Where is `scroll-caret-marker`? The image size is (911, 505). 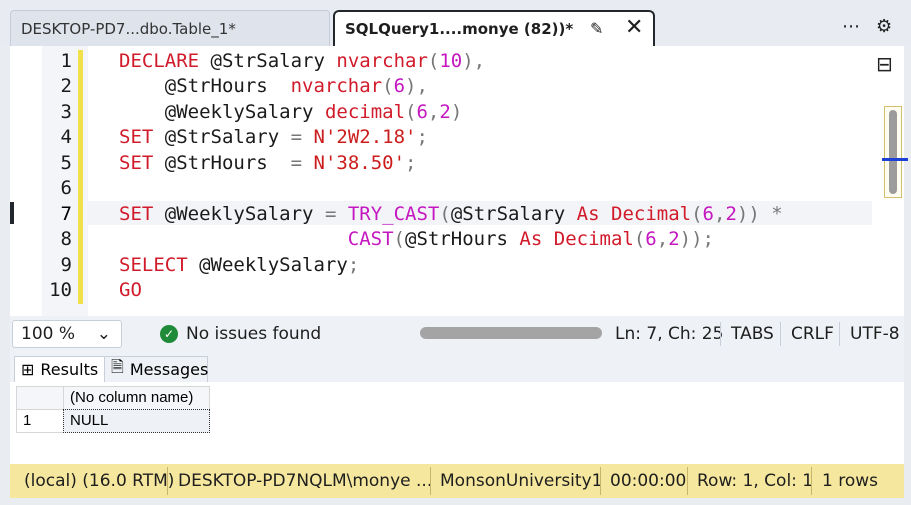
scroll-caret-marker is located at coordinates (895, 159).